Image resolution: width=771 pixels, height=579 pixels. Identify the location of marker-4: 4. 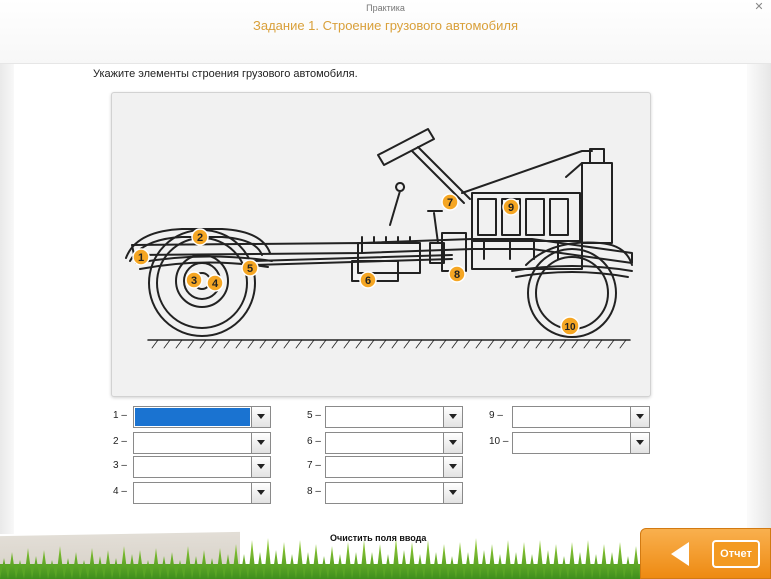
(215, 283).